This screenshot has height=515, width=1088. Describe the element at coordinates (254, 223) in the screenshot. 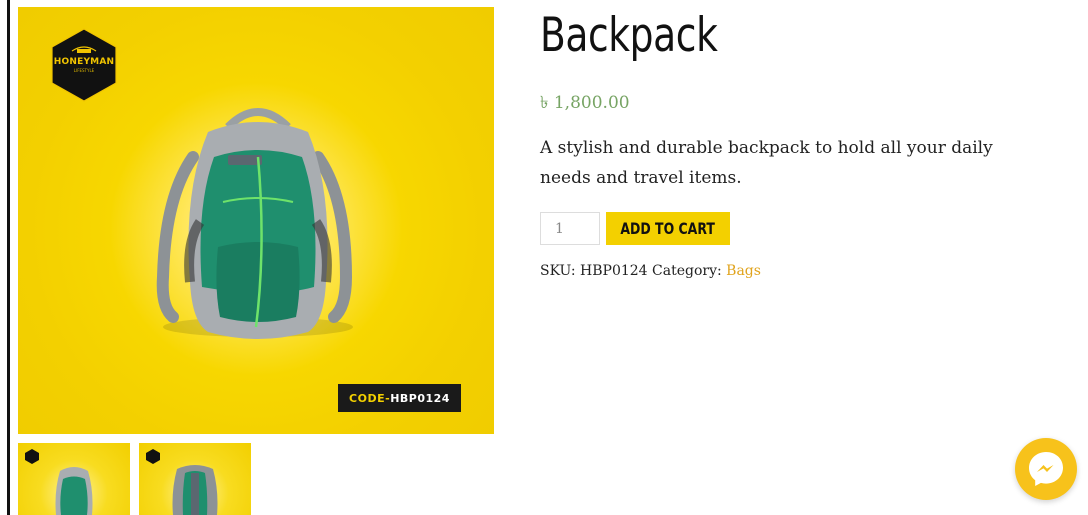

I see `backpack-illustration` at that location.